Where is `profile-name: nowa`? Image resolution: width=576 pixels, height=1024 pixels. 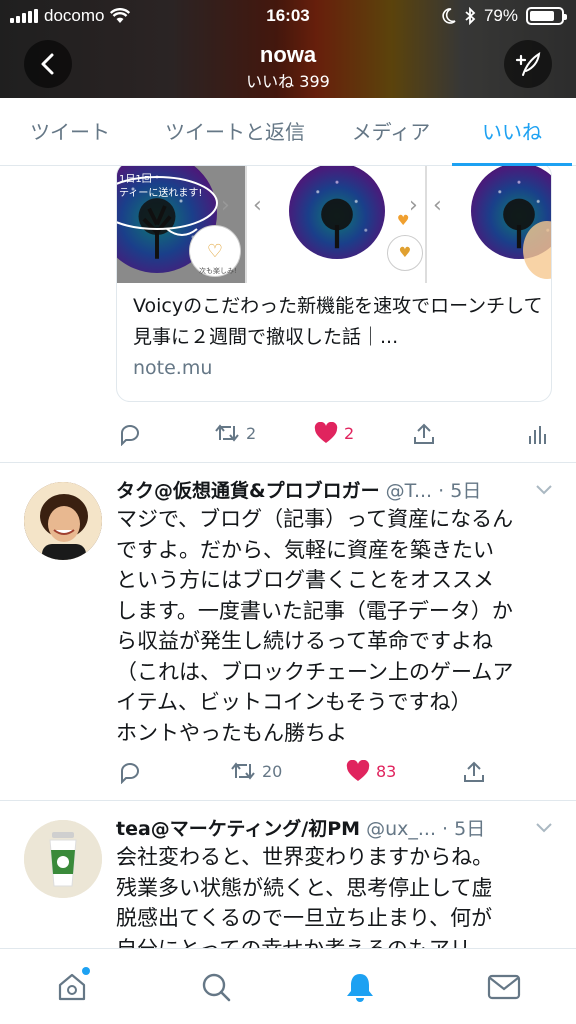
profile-name: nowa is located at coordinates (288, 54).